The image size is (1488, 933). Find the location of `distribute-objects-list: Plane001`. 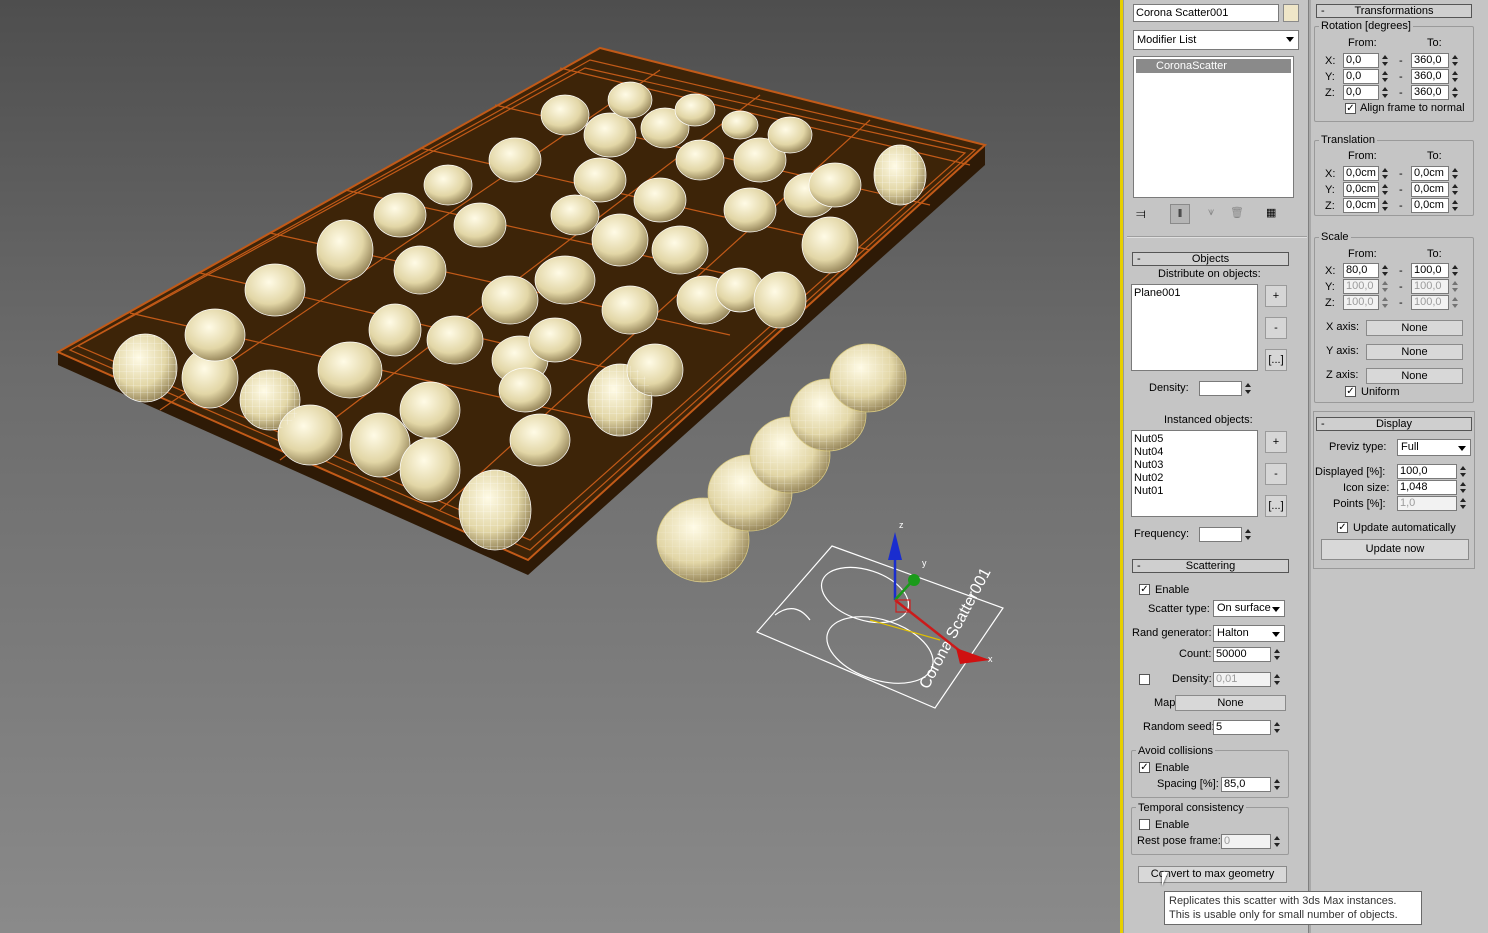

distribute-objects-list: Plane001 is located at coordinates (1194, 327).